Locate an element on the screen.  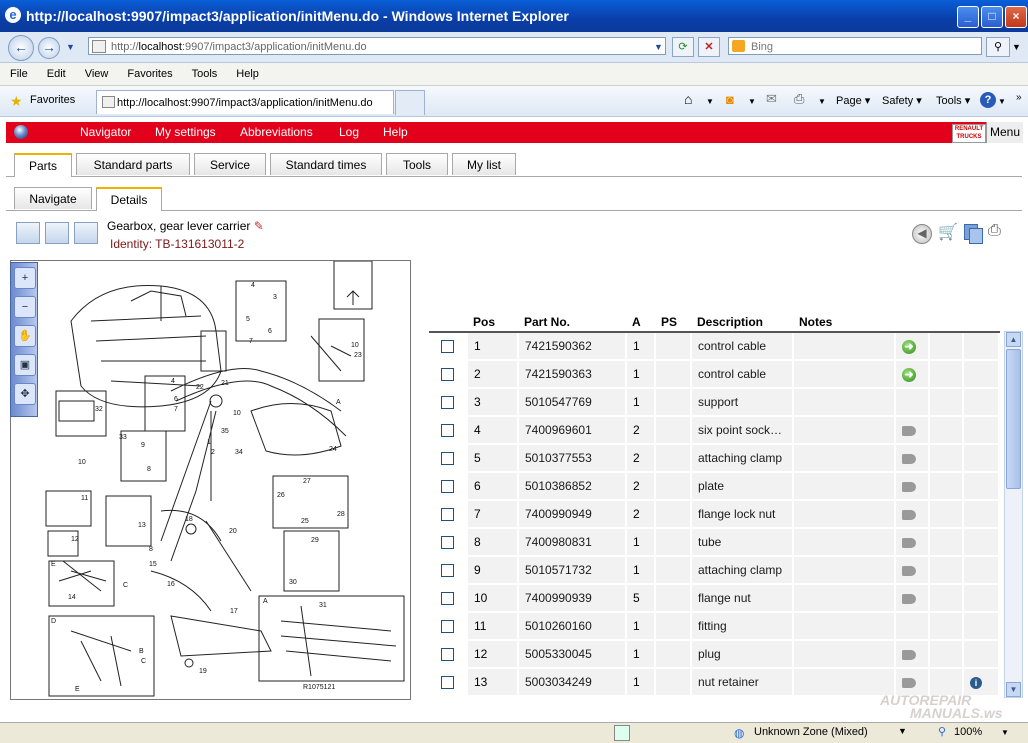
address-dropdown-icon: ▼ is located at coordinates (658, 47).